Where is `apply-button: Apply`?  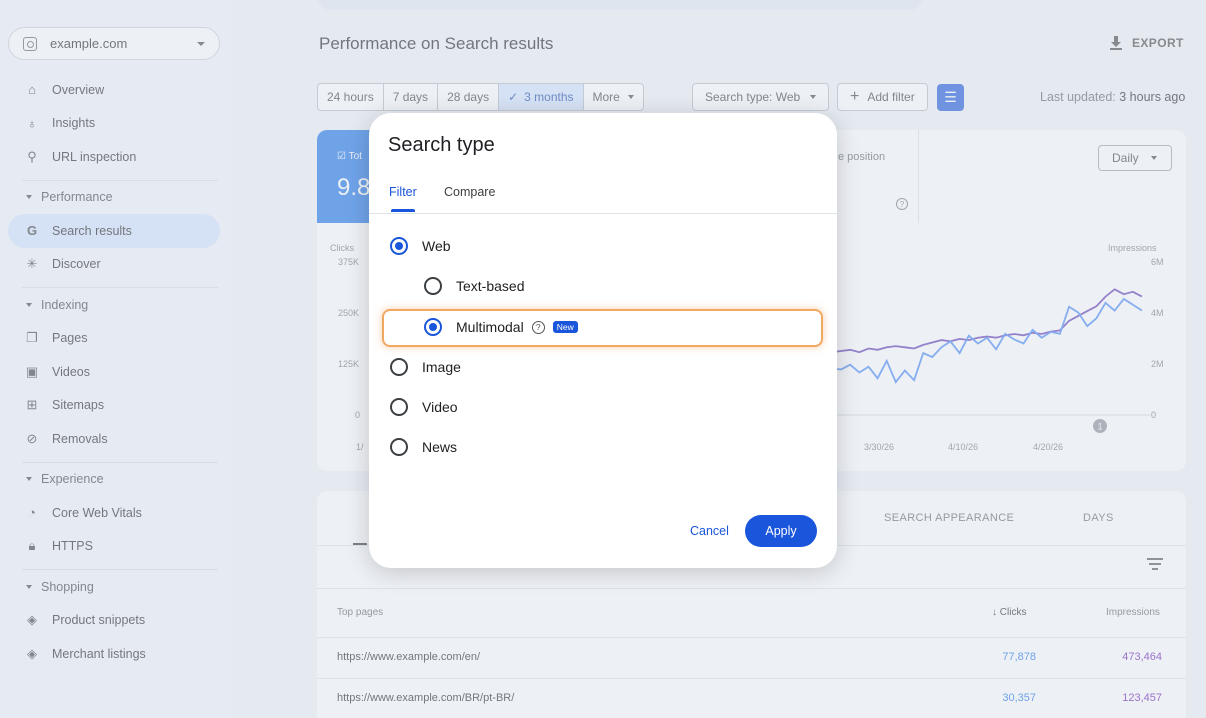
apply-button: Apply is located at coordinates (781, 531).